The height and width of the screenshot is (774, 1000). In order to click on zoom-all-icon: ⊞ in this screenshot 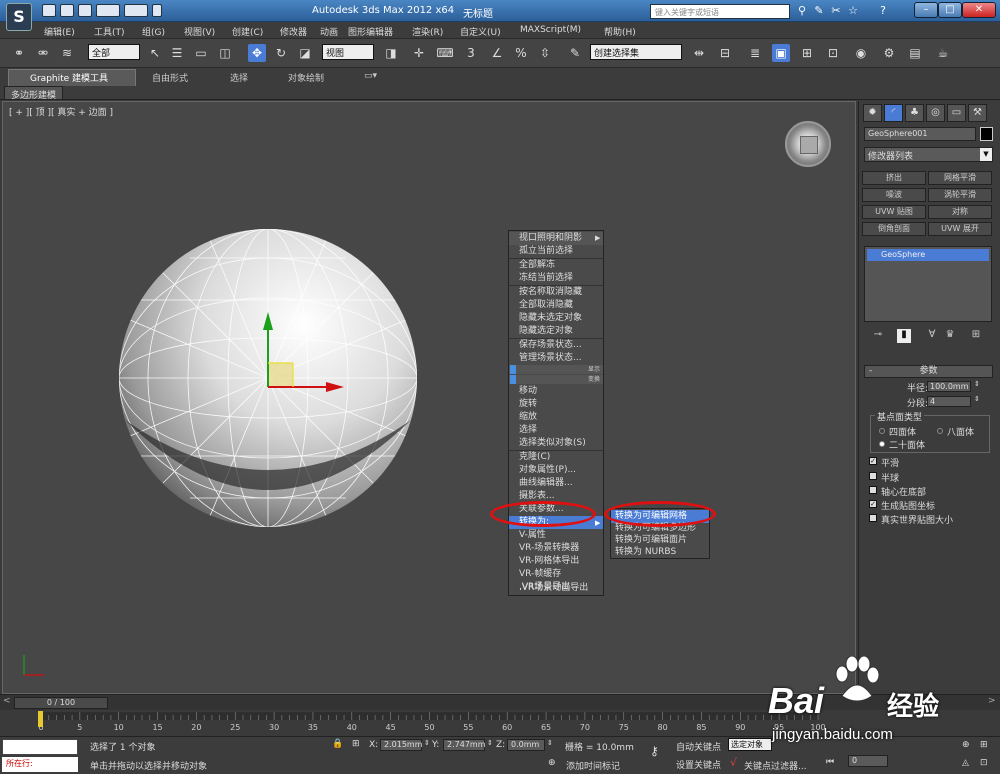, I will do `click(984, 745)`.